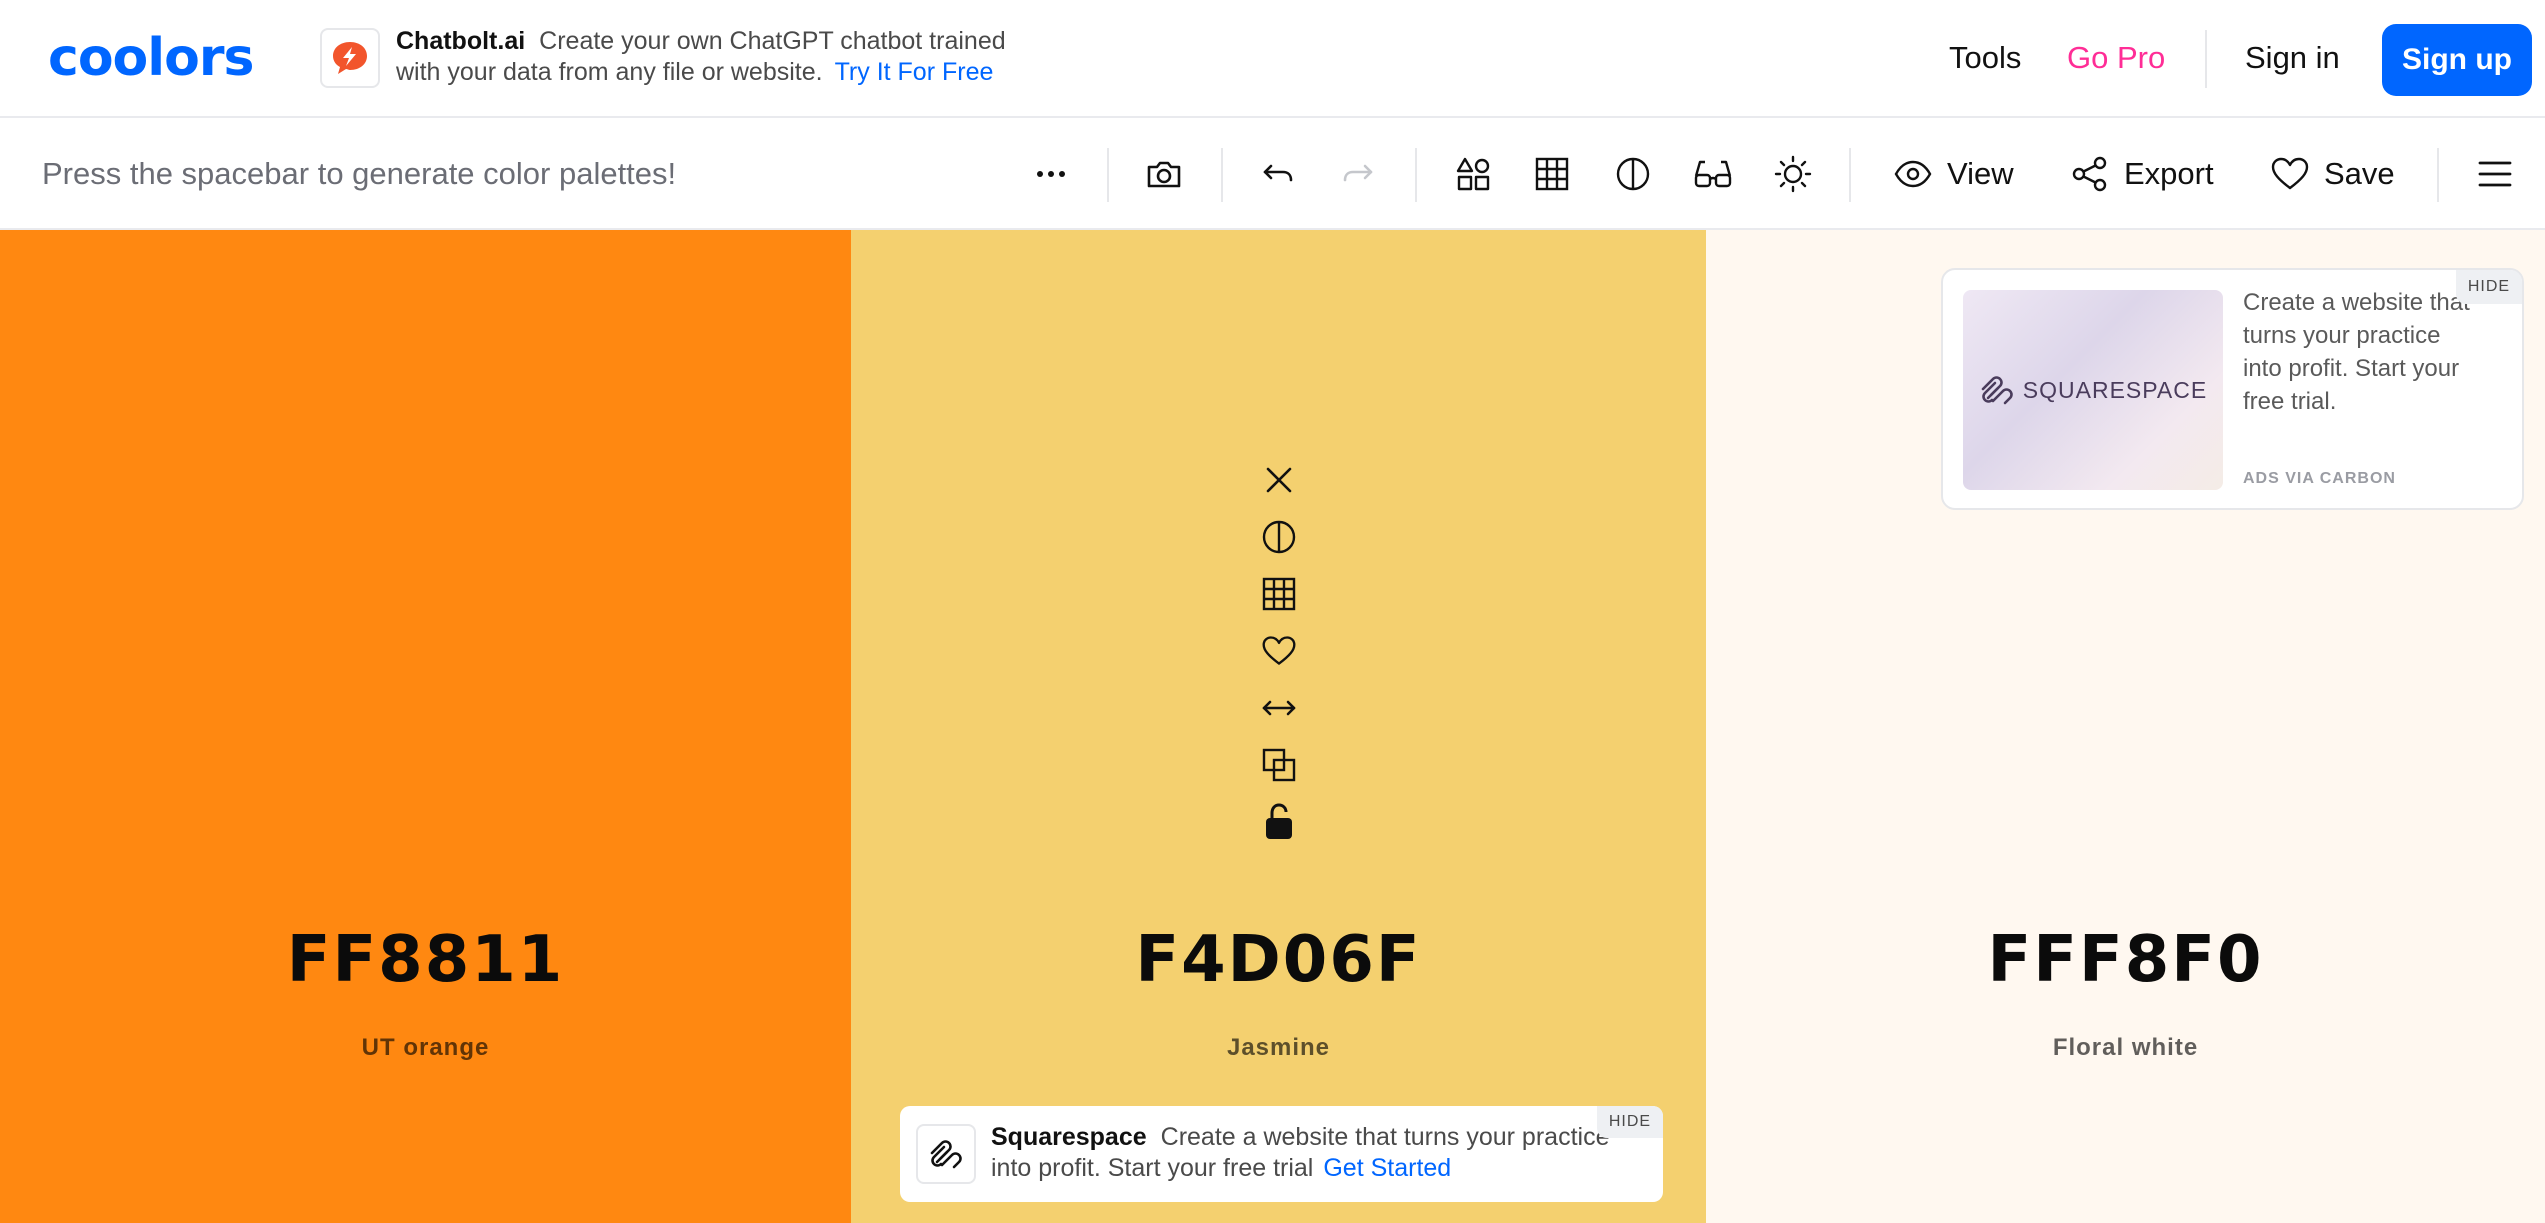 The image size is (2545, 1223). I want to click on lock-open-icon, so click(1279, 822).